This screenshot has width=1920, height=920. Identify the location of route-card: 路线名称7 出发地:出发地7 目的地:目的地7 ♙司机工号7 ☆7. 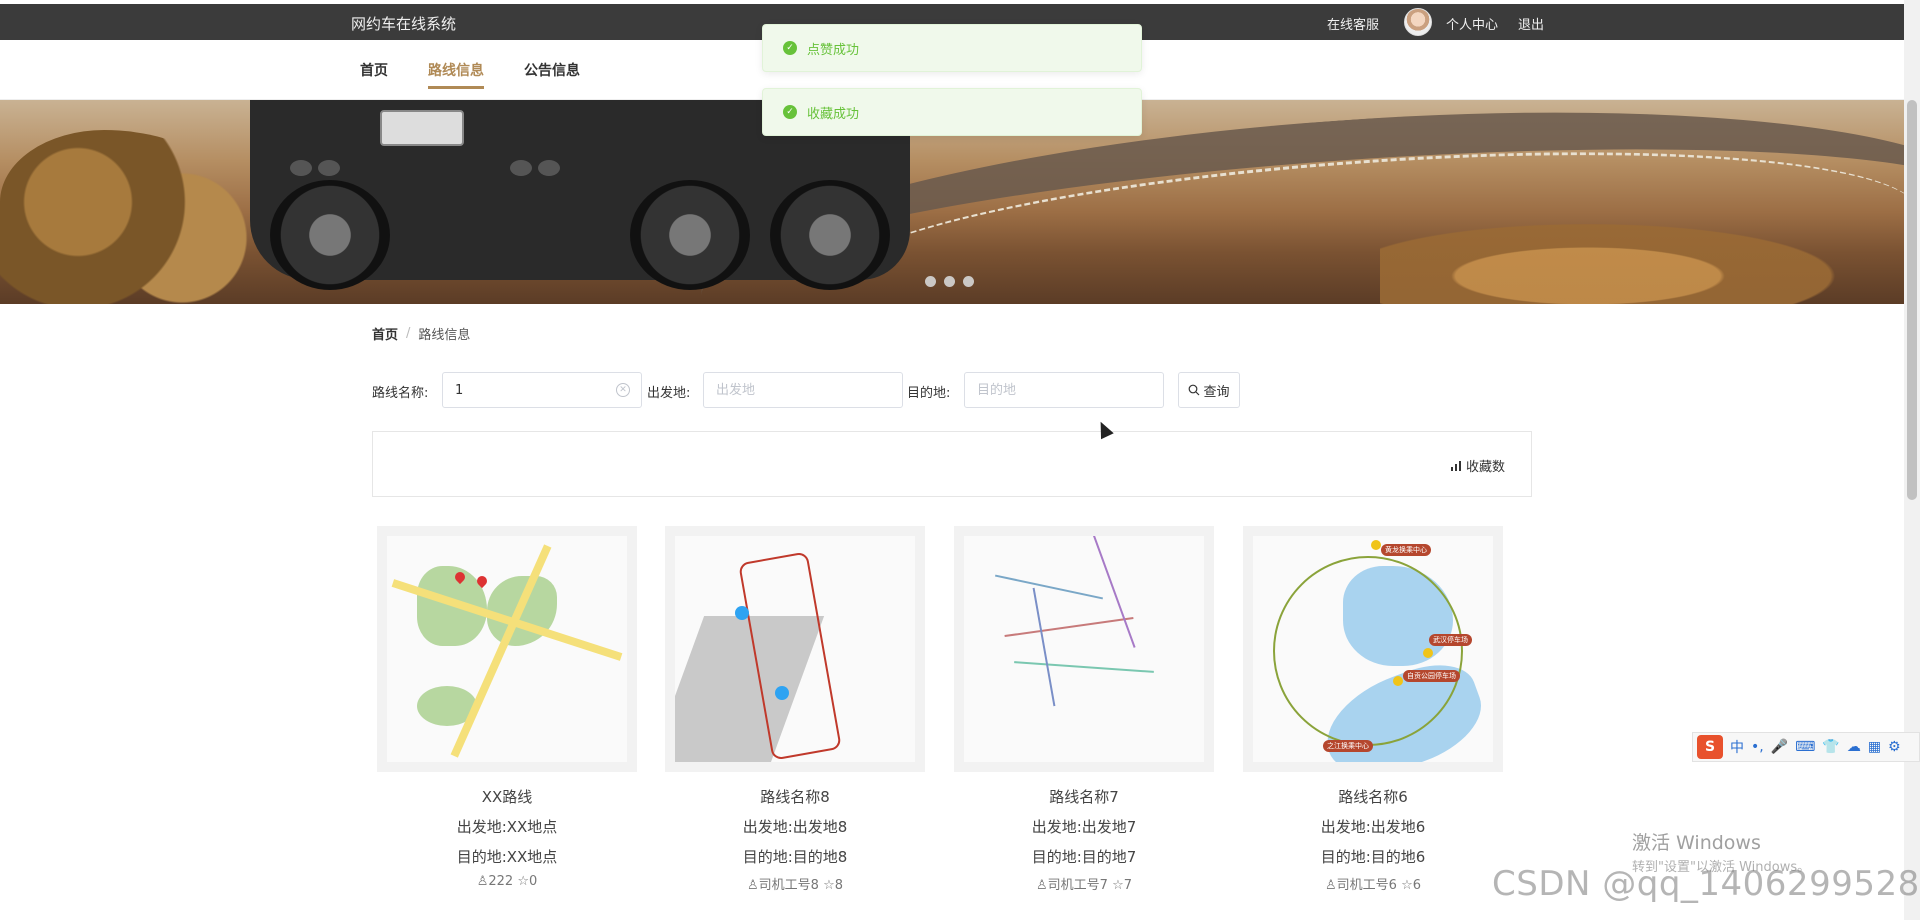
(1084, 709).